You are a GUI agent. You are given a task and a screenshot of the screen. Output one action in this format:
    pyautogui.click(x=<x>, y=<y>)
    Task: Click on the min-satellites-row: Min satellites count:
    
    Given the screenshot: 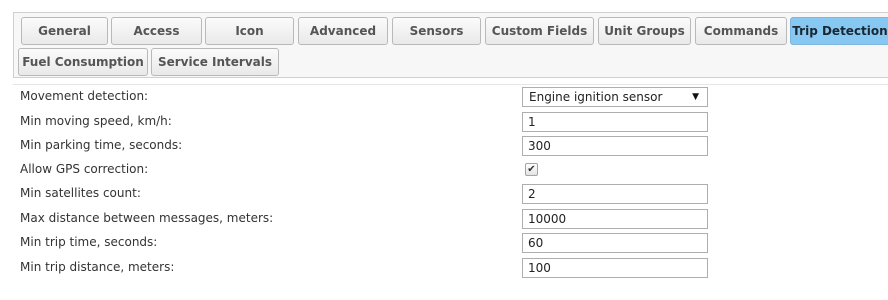 What is the action you would take?
    pyautogui.click(x=450, y=194)
    